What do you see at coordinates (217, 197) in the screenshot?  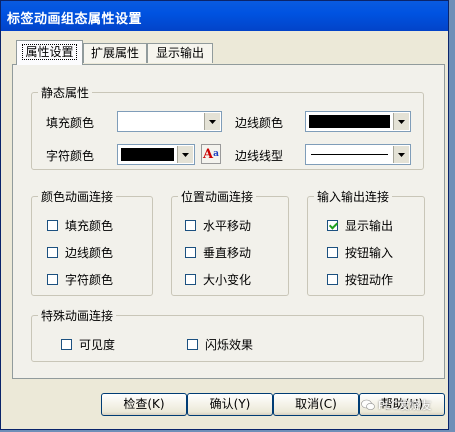 I see `position-animation-legend: 位置动画连接` at bounding box center [217, 197].